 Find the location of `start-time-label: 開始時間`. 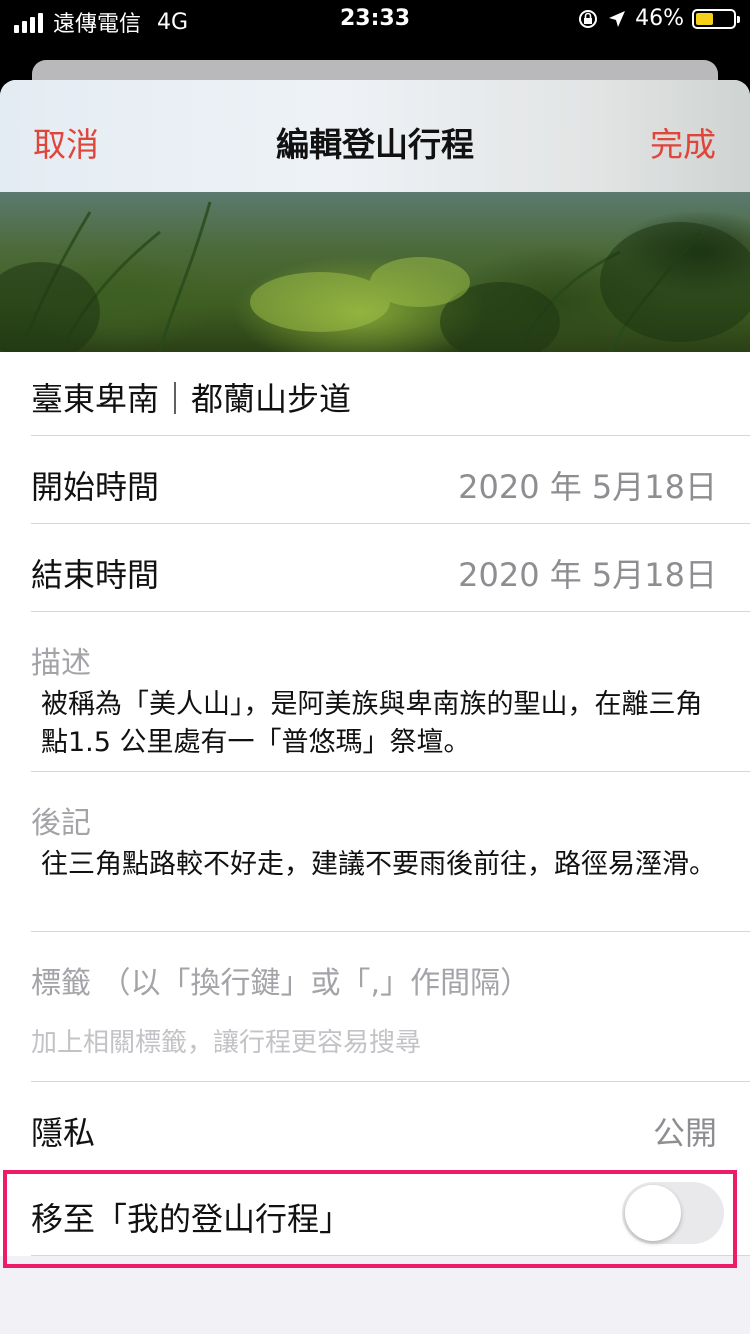

start-time-label: 開始時間 is located at coordinates (95, 487).